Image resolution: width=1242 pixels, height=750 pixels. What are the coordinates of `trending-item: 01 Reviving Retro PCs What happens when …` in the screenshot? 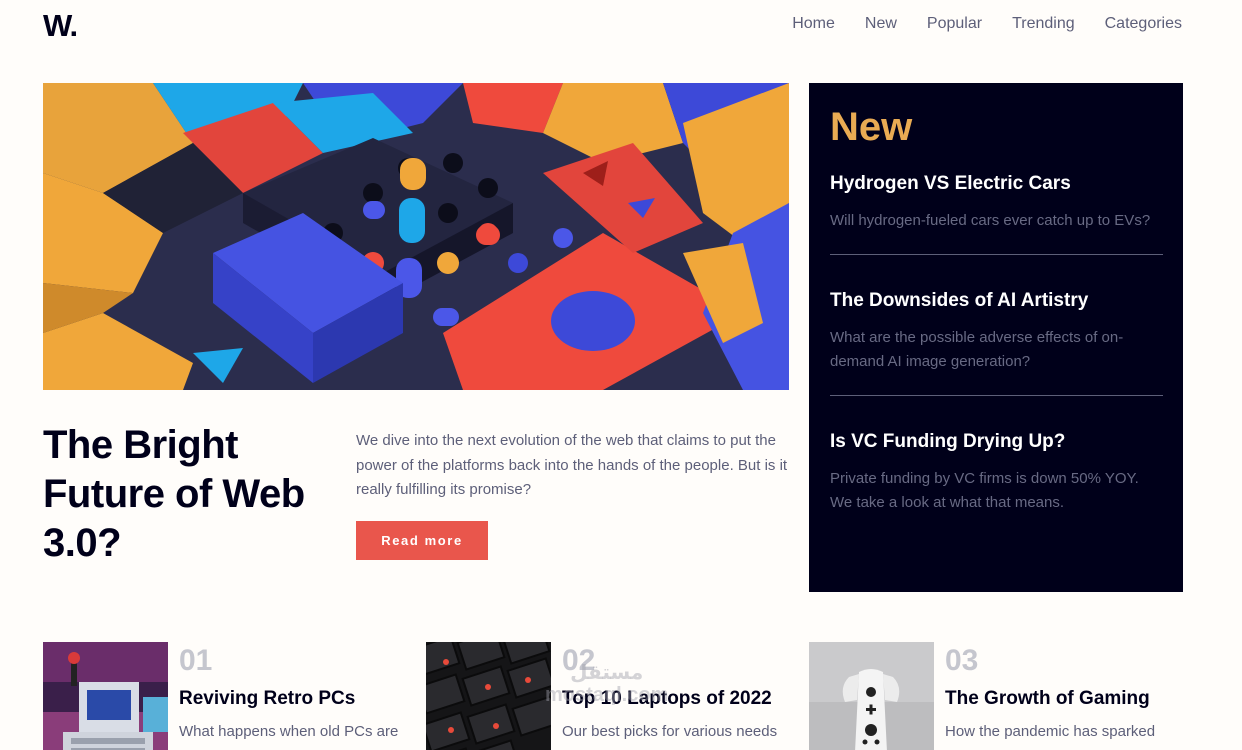 It's located at (233, 696).